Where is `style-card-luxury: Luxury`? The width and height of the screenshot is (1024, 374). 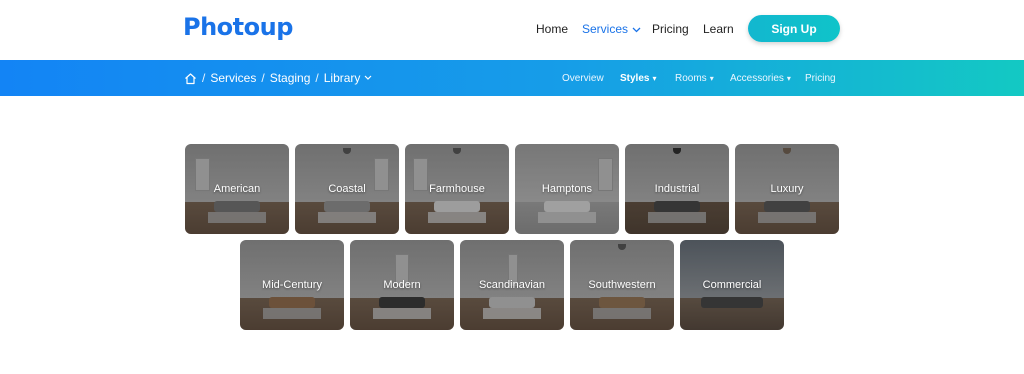 style-card-luxury: Luxury is located at coordinates (787, 189).